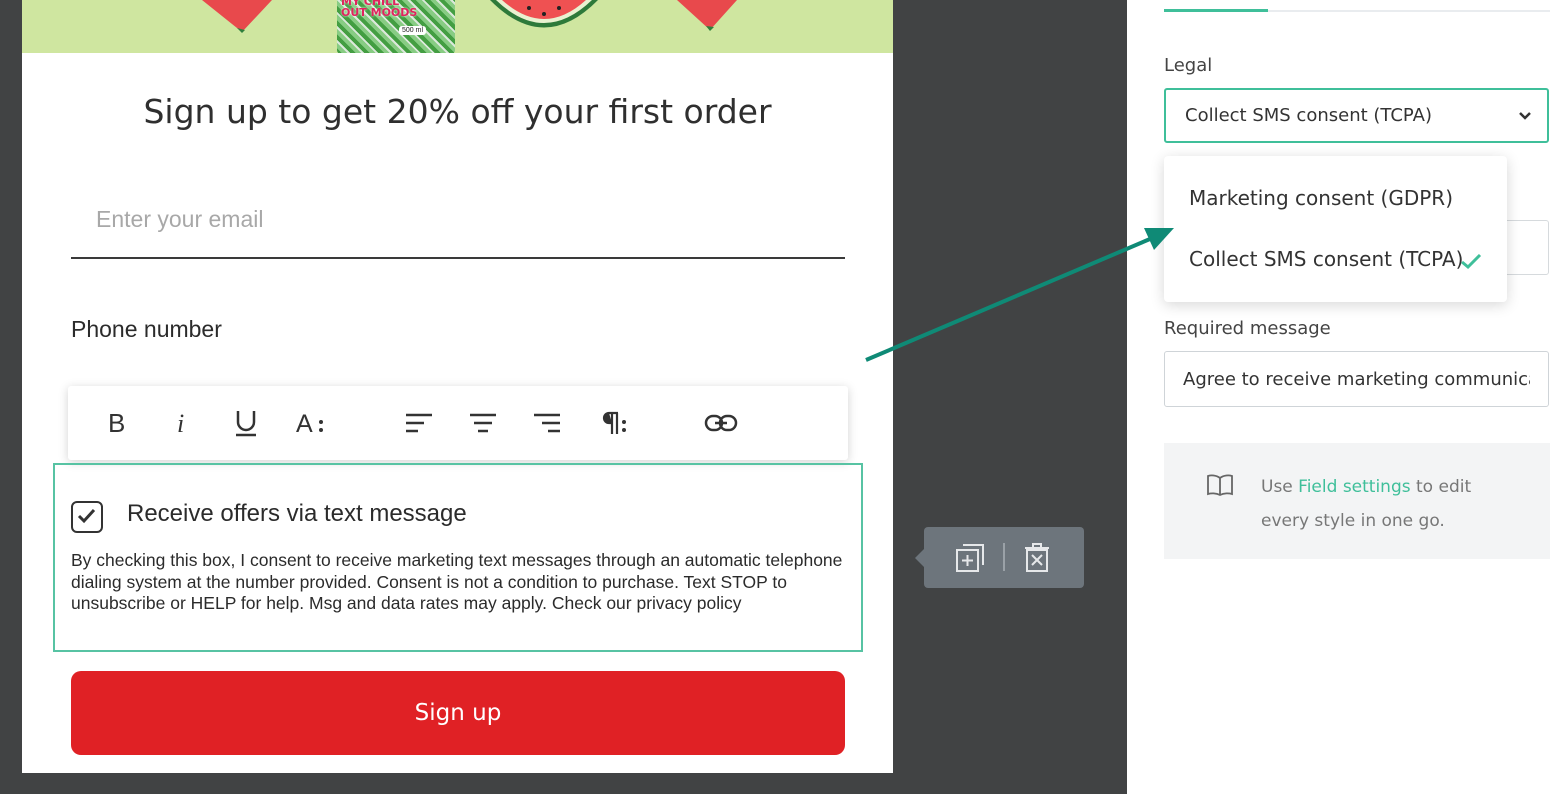 The height and width of the screenshot is (794, 1568). What do you see at coordinates (483, 423) in the screenshot?
I see `align-center-icon` at bounding box center [483, 423].